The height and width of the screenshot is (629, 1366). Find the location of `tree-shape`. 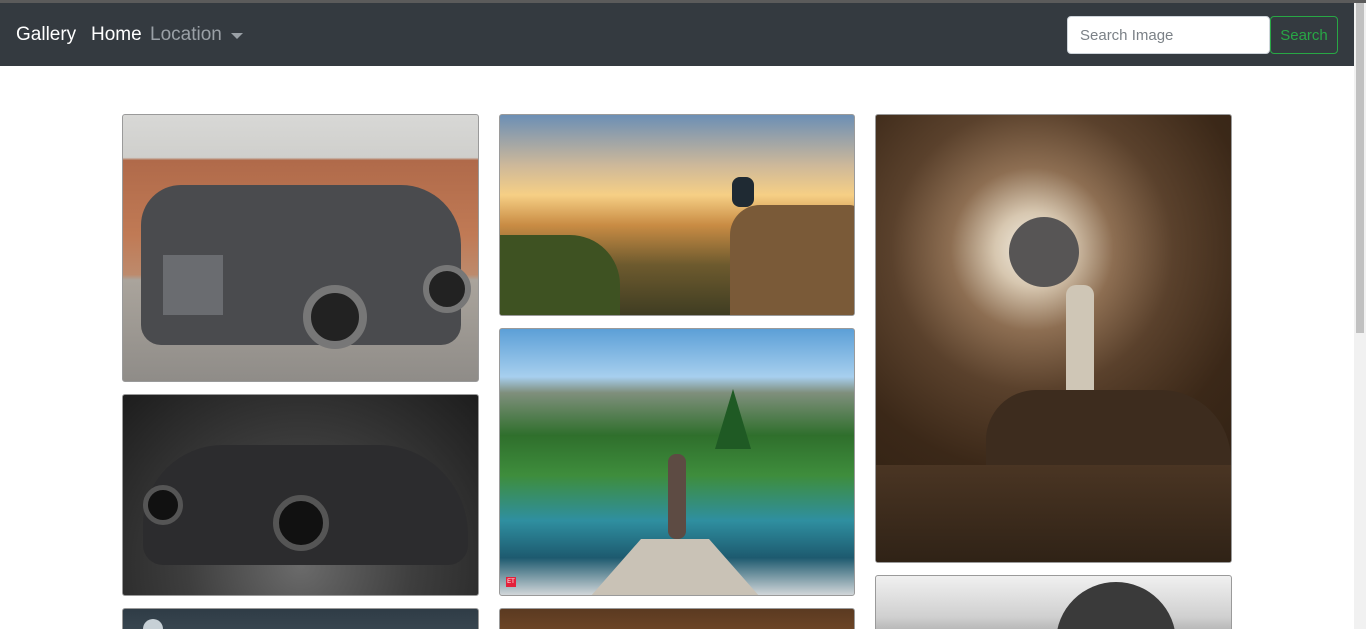

tree-shape is located at coordinates (733, 419).